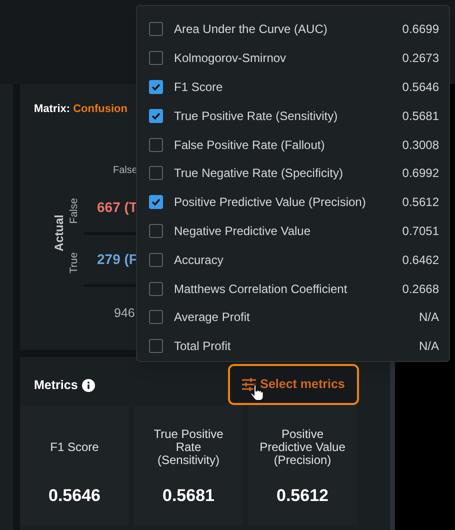 Image resolution: width=455 pixels, height=530 pixels. I want to click on row-label: False, so click(74, 211).